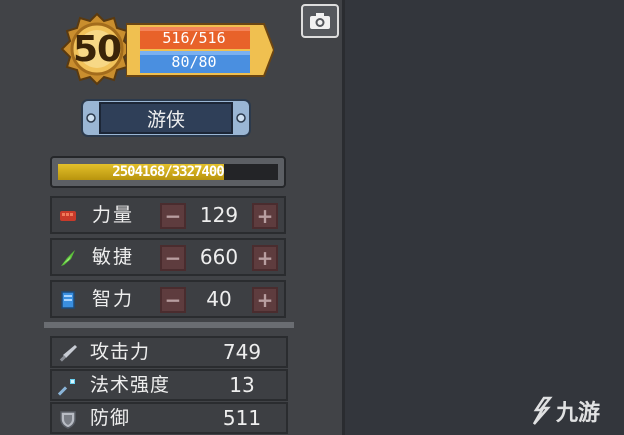  I want to click on mp-value: 80/80, so click(194, 62).